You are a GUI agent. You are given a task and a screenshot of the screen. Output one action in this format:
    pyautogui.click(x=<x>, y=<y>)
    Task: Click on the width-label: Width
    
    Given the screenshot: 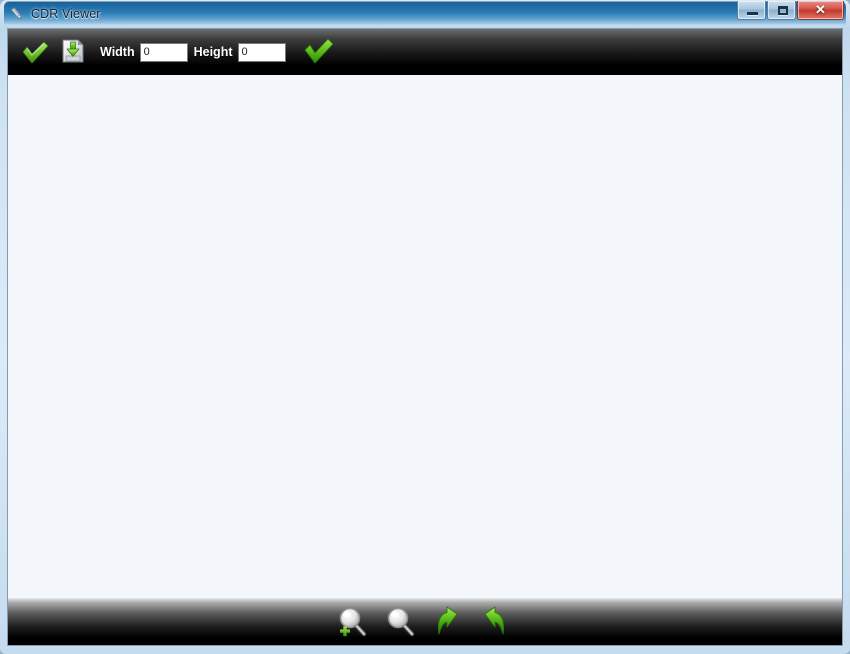 What is the action you would take?
    pyautogui.click(x=117, y=52)
    